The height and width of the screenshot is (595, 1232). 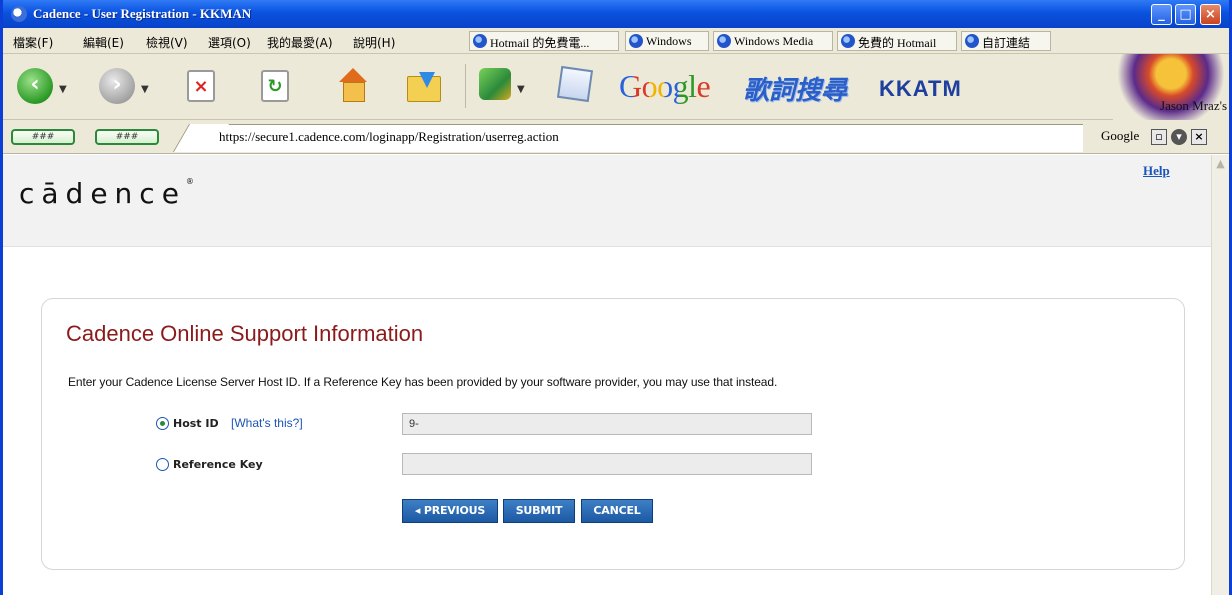 I want to click on submit-button: SUBMIT, so click(x=539, y=511).